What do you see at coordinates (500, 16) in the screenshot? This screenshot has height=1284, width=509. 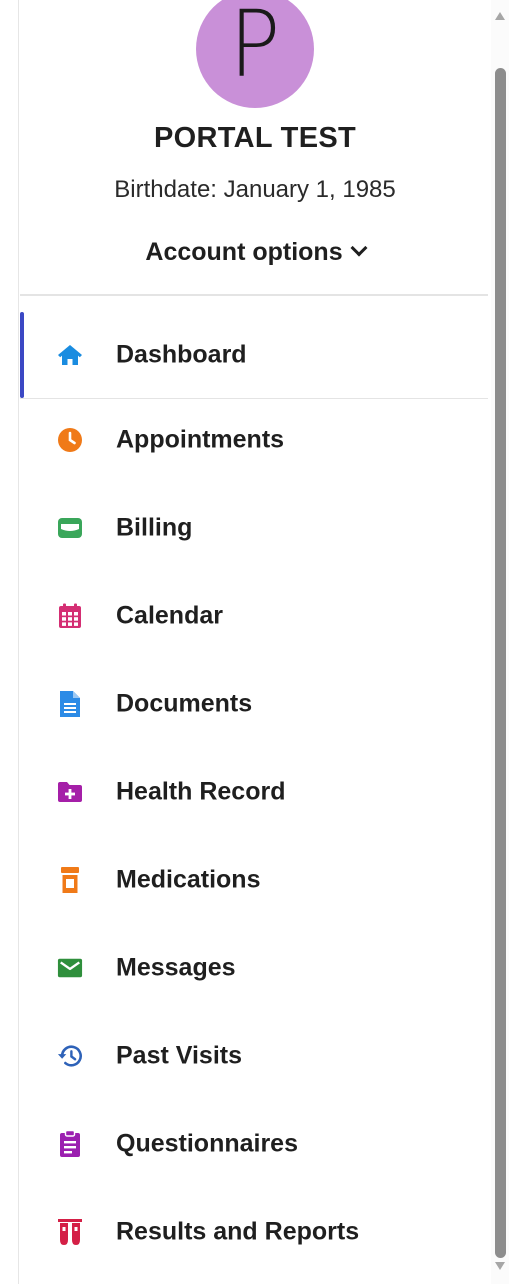 I see `scroll-up-arrow-icon` at bounding box center [500, 16].